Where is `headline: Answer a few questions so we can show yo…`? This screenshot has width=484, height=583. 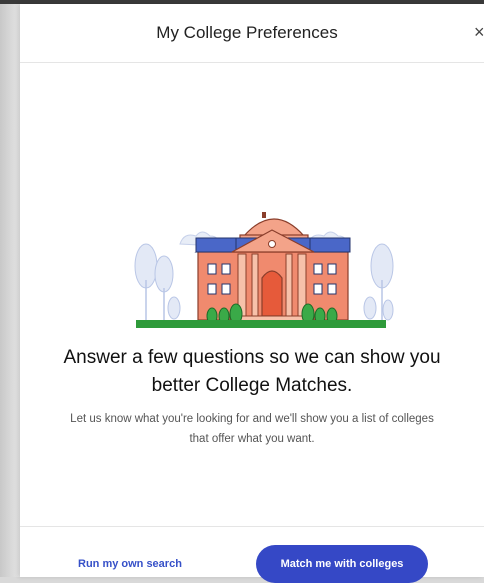 headline: Answer a few questions so we can show yo… is located at coordinates (252, 371).